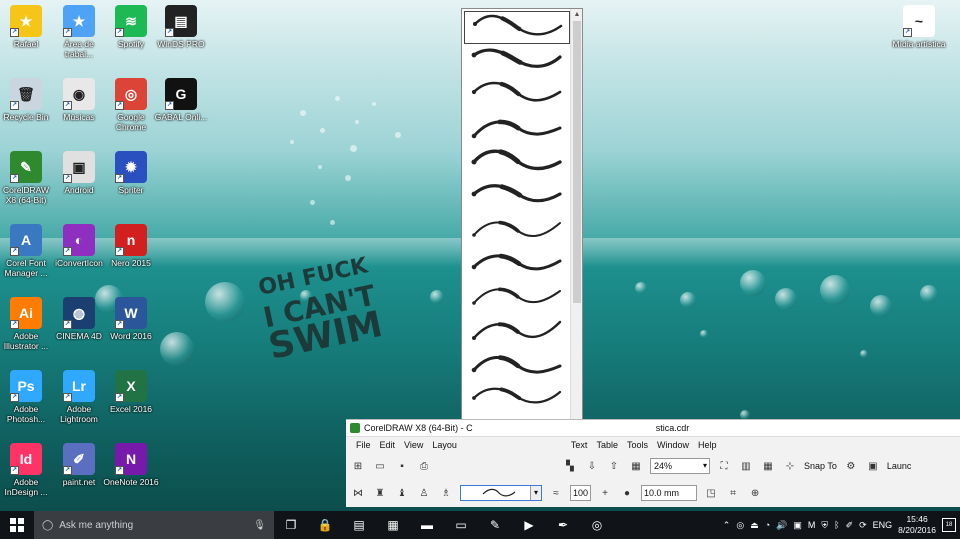  I want to click on guidelines-icon: ⊹, so click(790, 466).